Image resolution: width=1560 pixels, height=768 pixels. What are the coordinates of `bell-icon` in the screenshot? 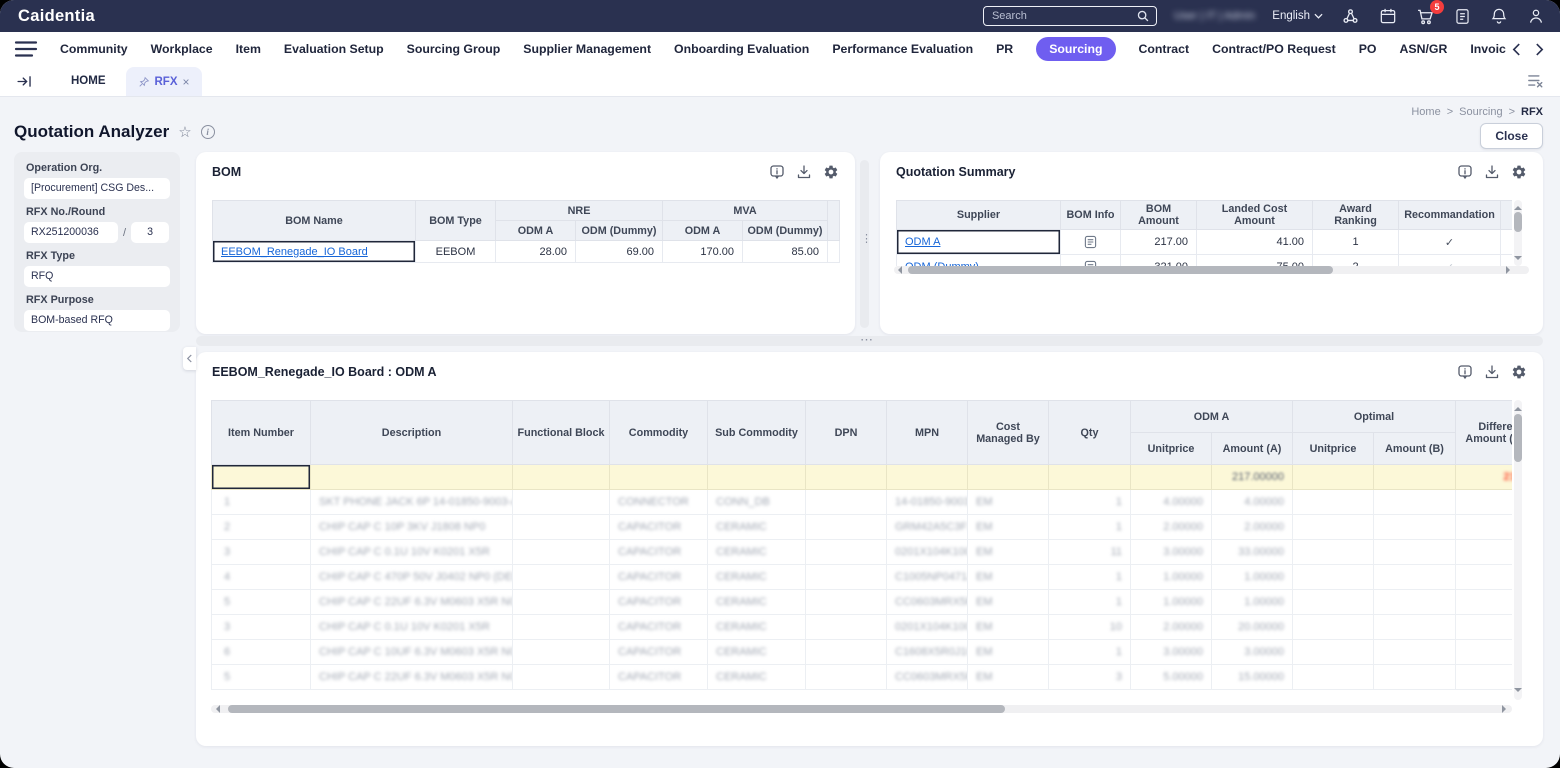 It's located at (1499, 16).